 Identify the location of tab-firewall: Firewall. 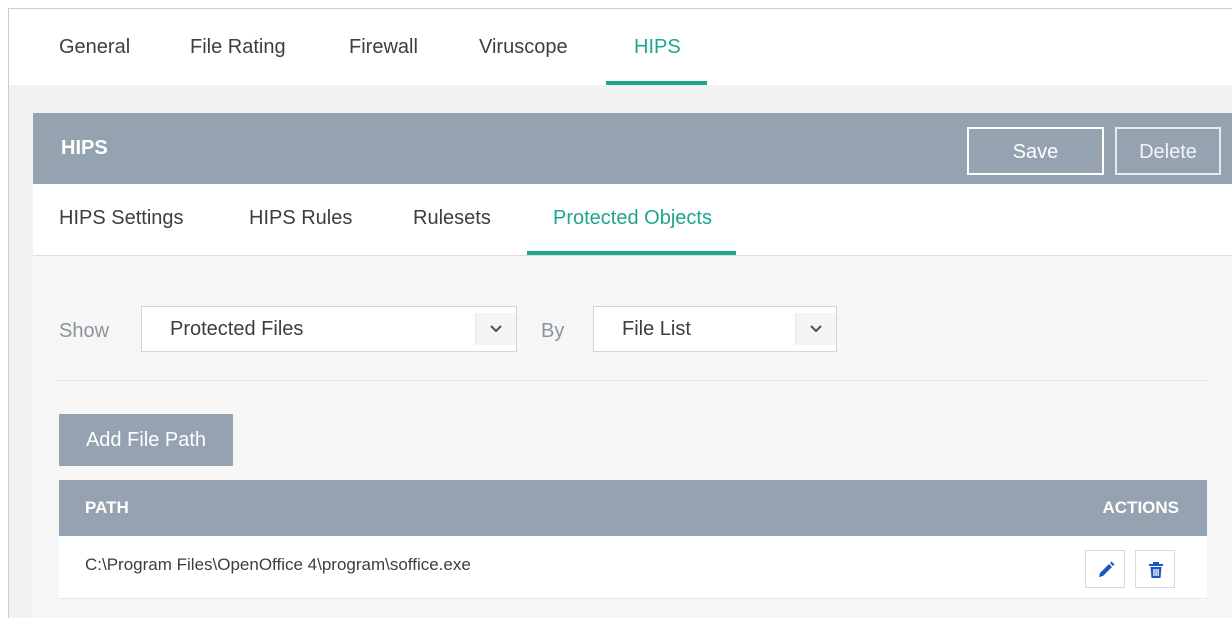
(383, 47).